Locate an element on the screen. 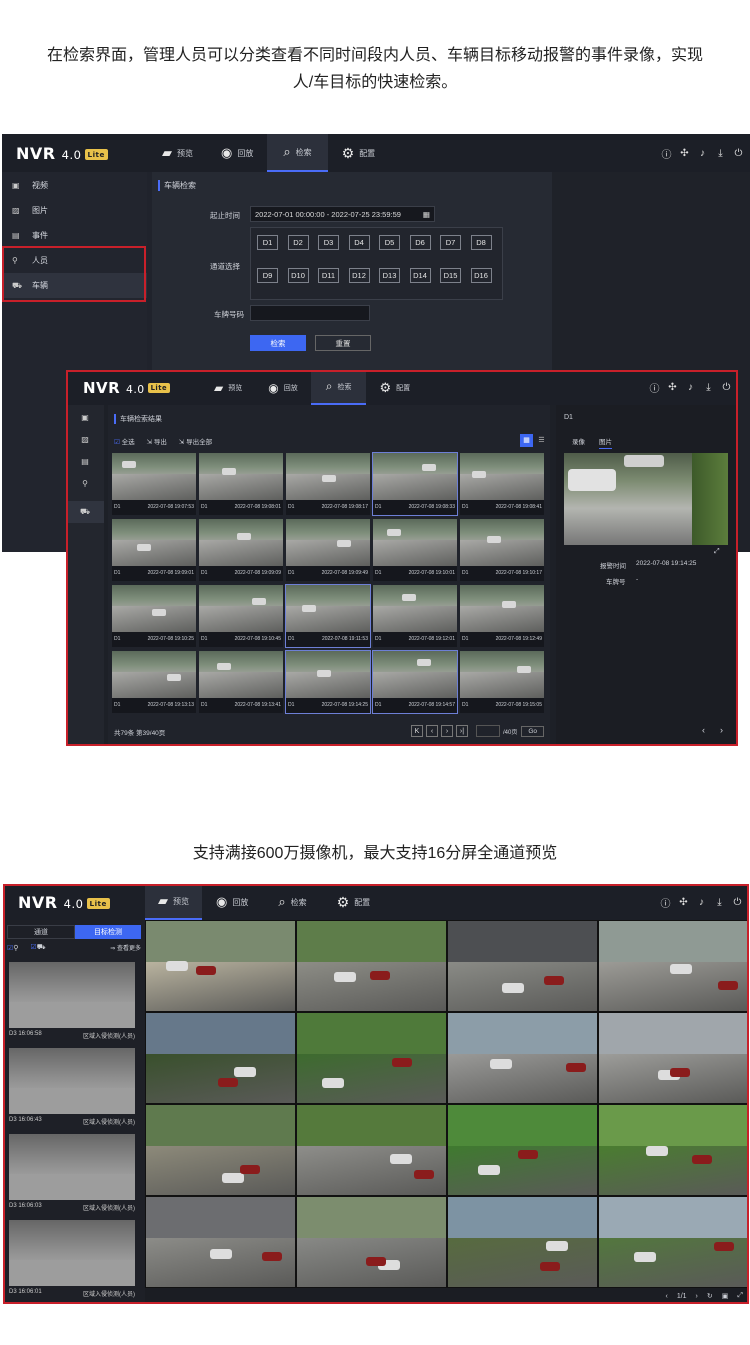 Image resolution: width=750 pixels, height=1345 pixels. tab-recording: 录像 is located at coordinates (578, 442).